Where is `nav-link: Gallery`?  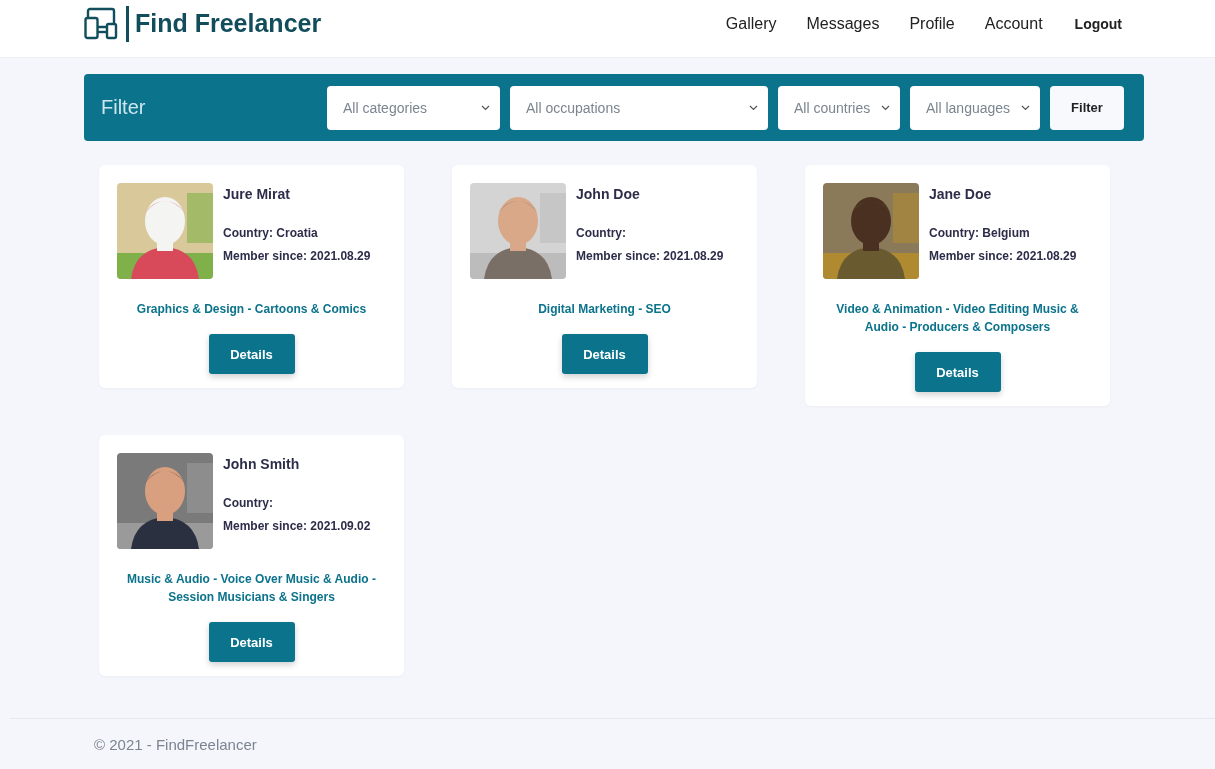
nav-link: Gallery is located at coordinates (751, 23).